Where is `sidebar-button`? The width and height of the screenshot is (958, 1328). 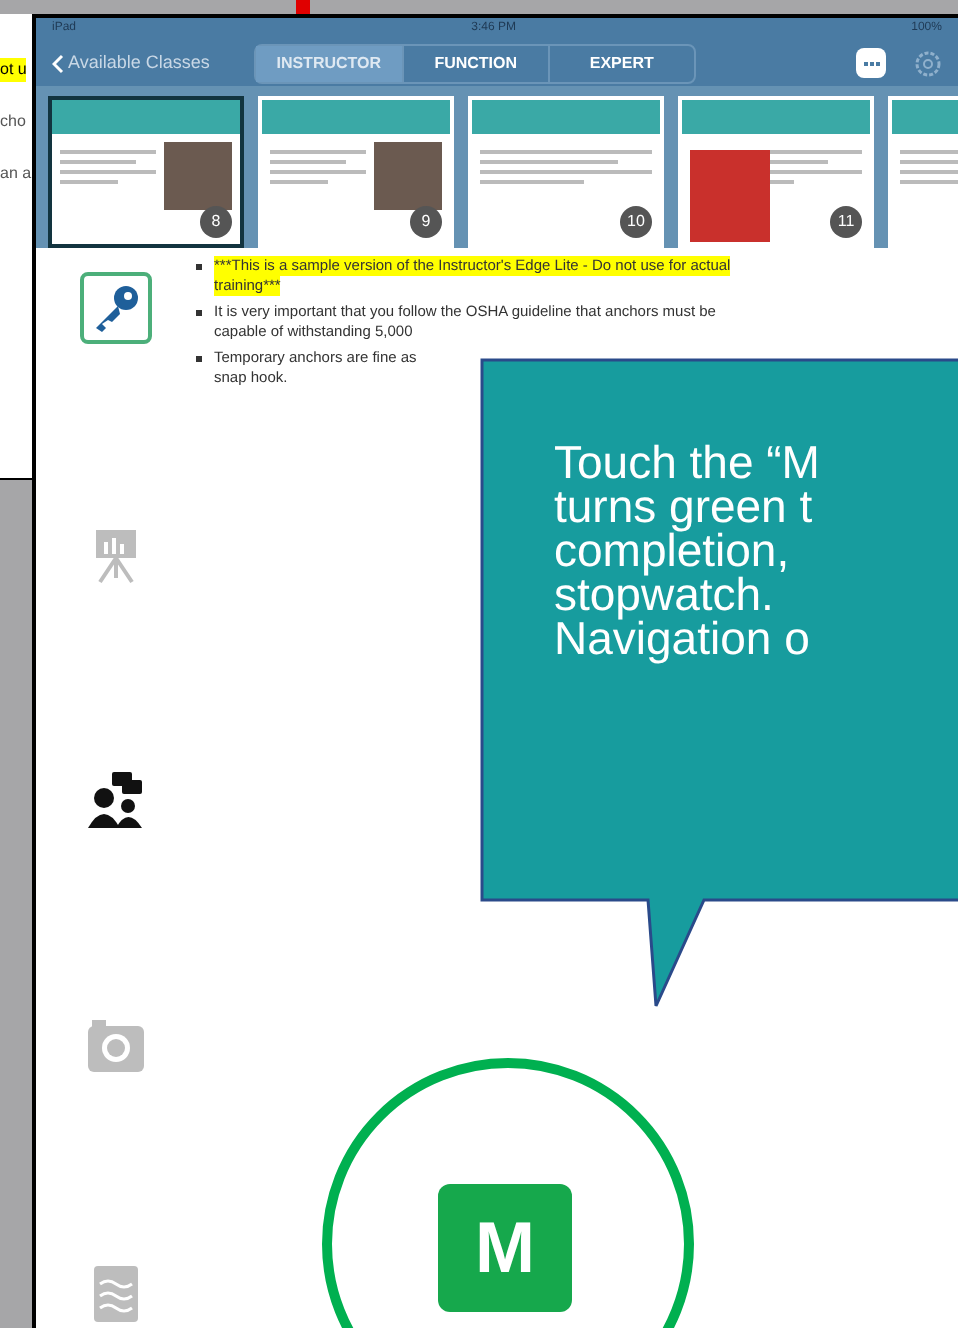 sidebar-button is located at coordinates (116, 308).